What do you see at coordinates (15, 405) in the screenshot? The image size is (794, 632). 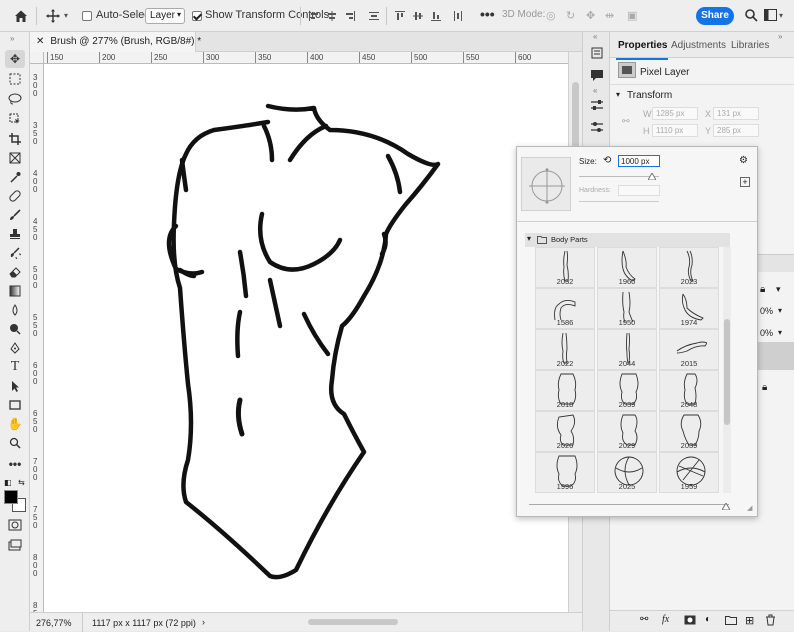 I see `rectangle-tool` at bounding box center [15, 405].